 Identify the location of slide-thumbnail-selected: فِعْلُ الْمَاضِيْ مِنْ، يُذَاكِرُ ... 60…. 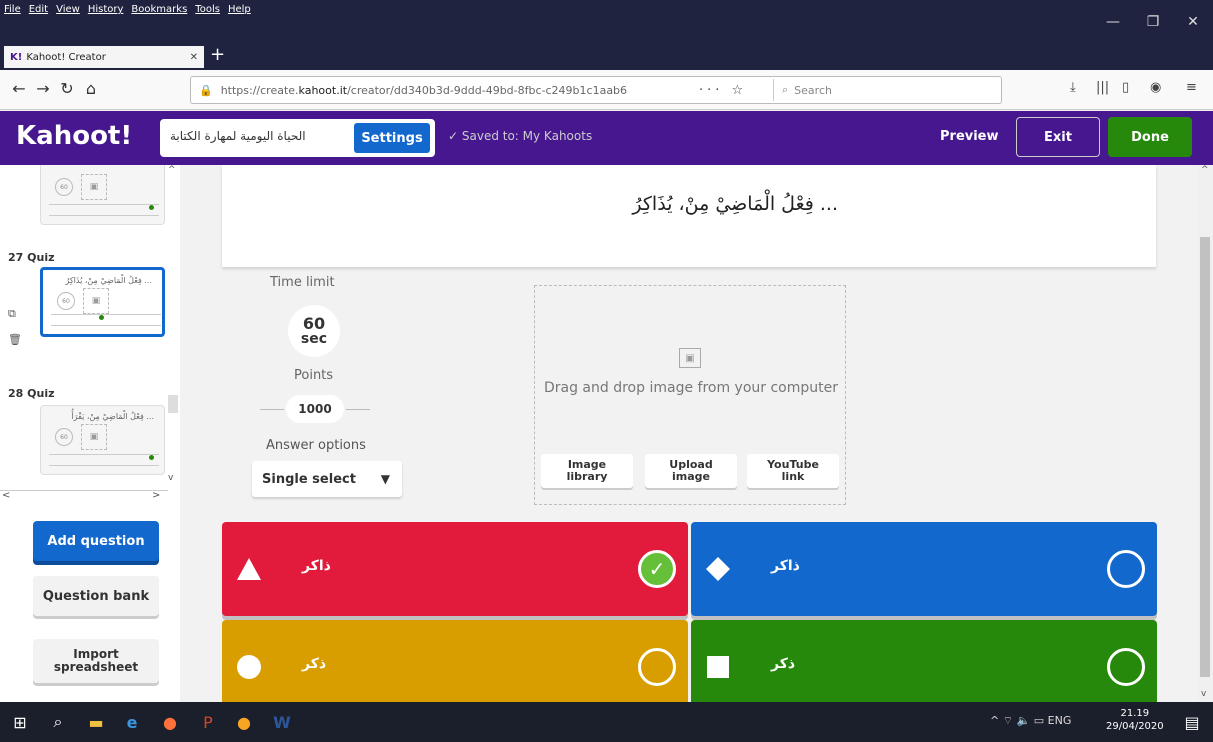
(102, 302).